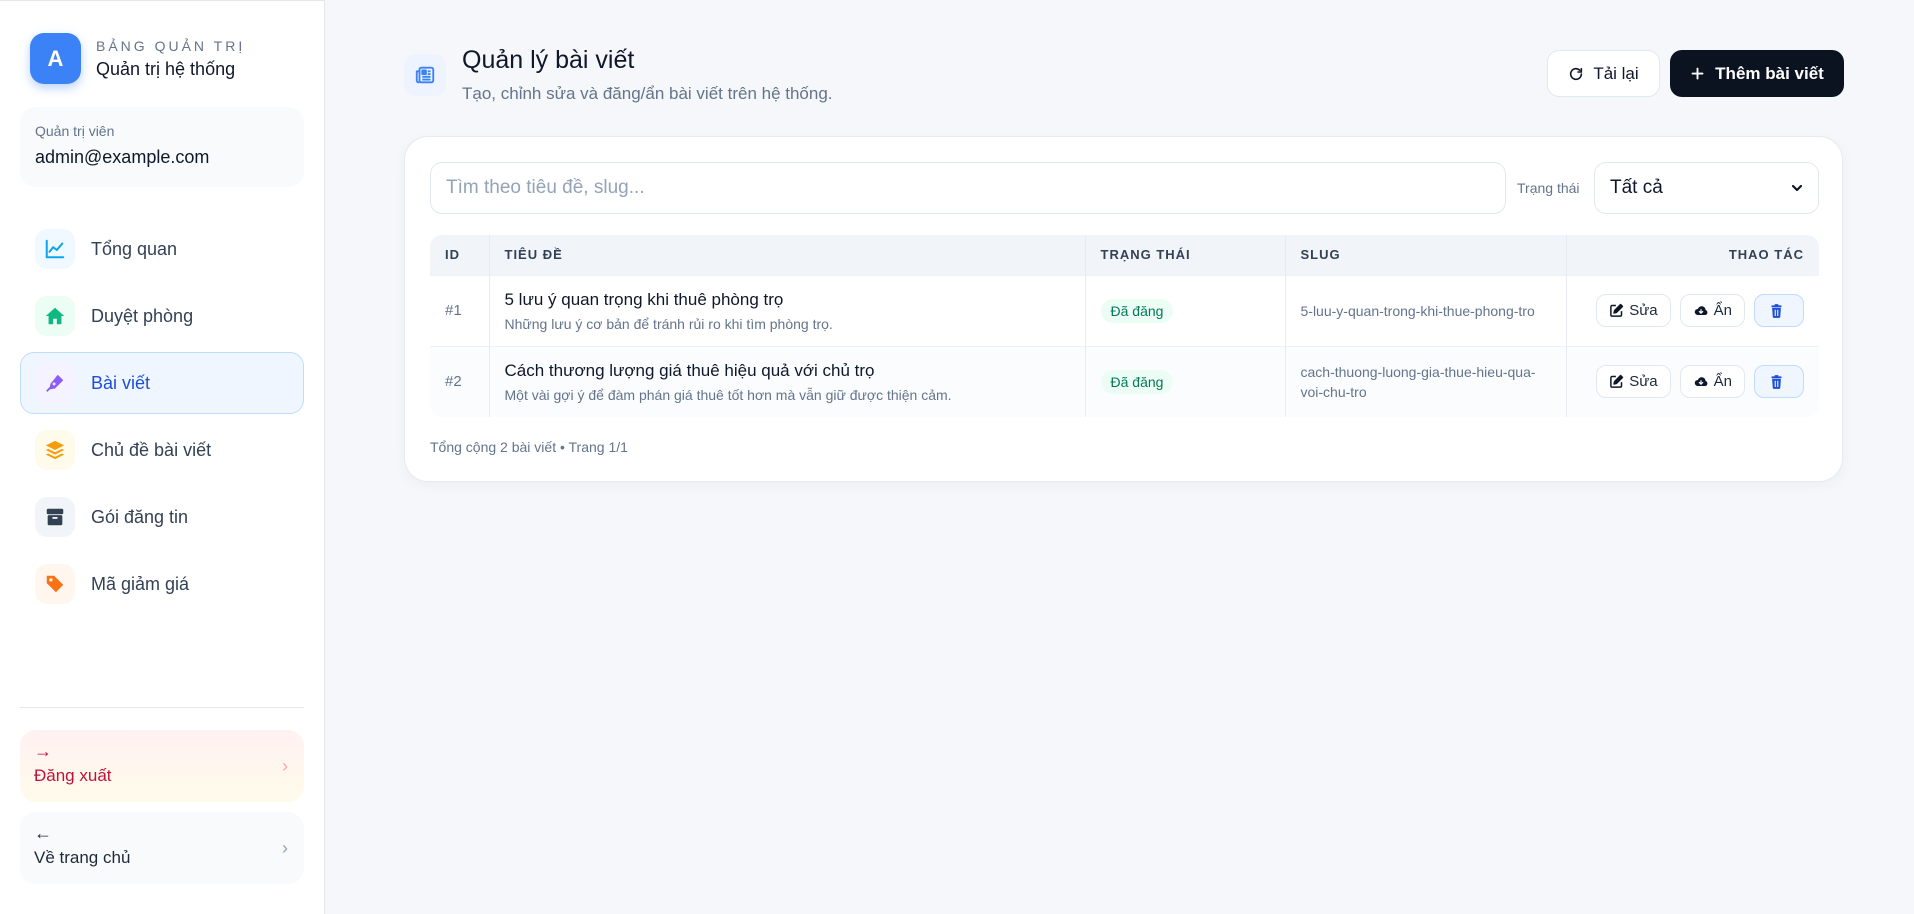 The height and width of the screenshot is (914, 1914). I want to click on sidebar-item-label: Bài viết, so click(121, 382).